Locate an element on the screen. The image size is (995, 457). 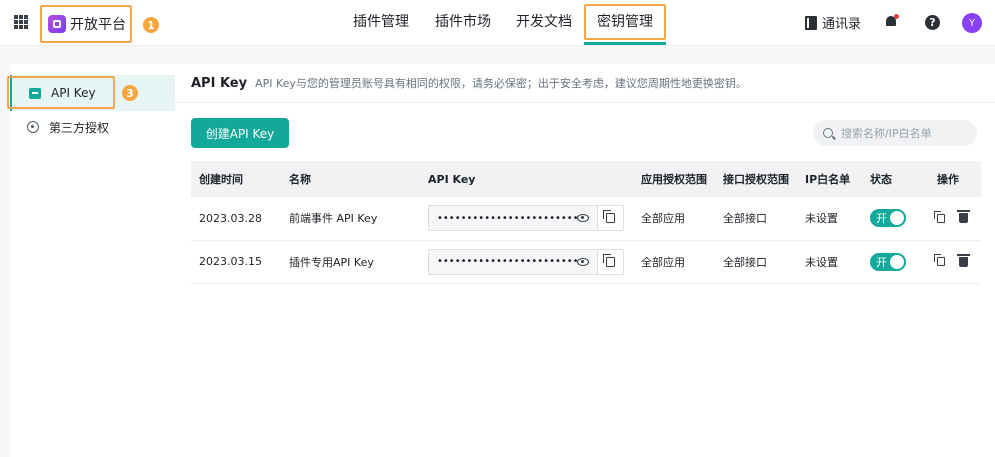
step-badge-1: 1 is located at coordinates (151, 25).